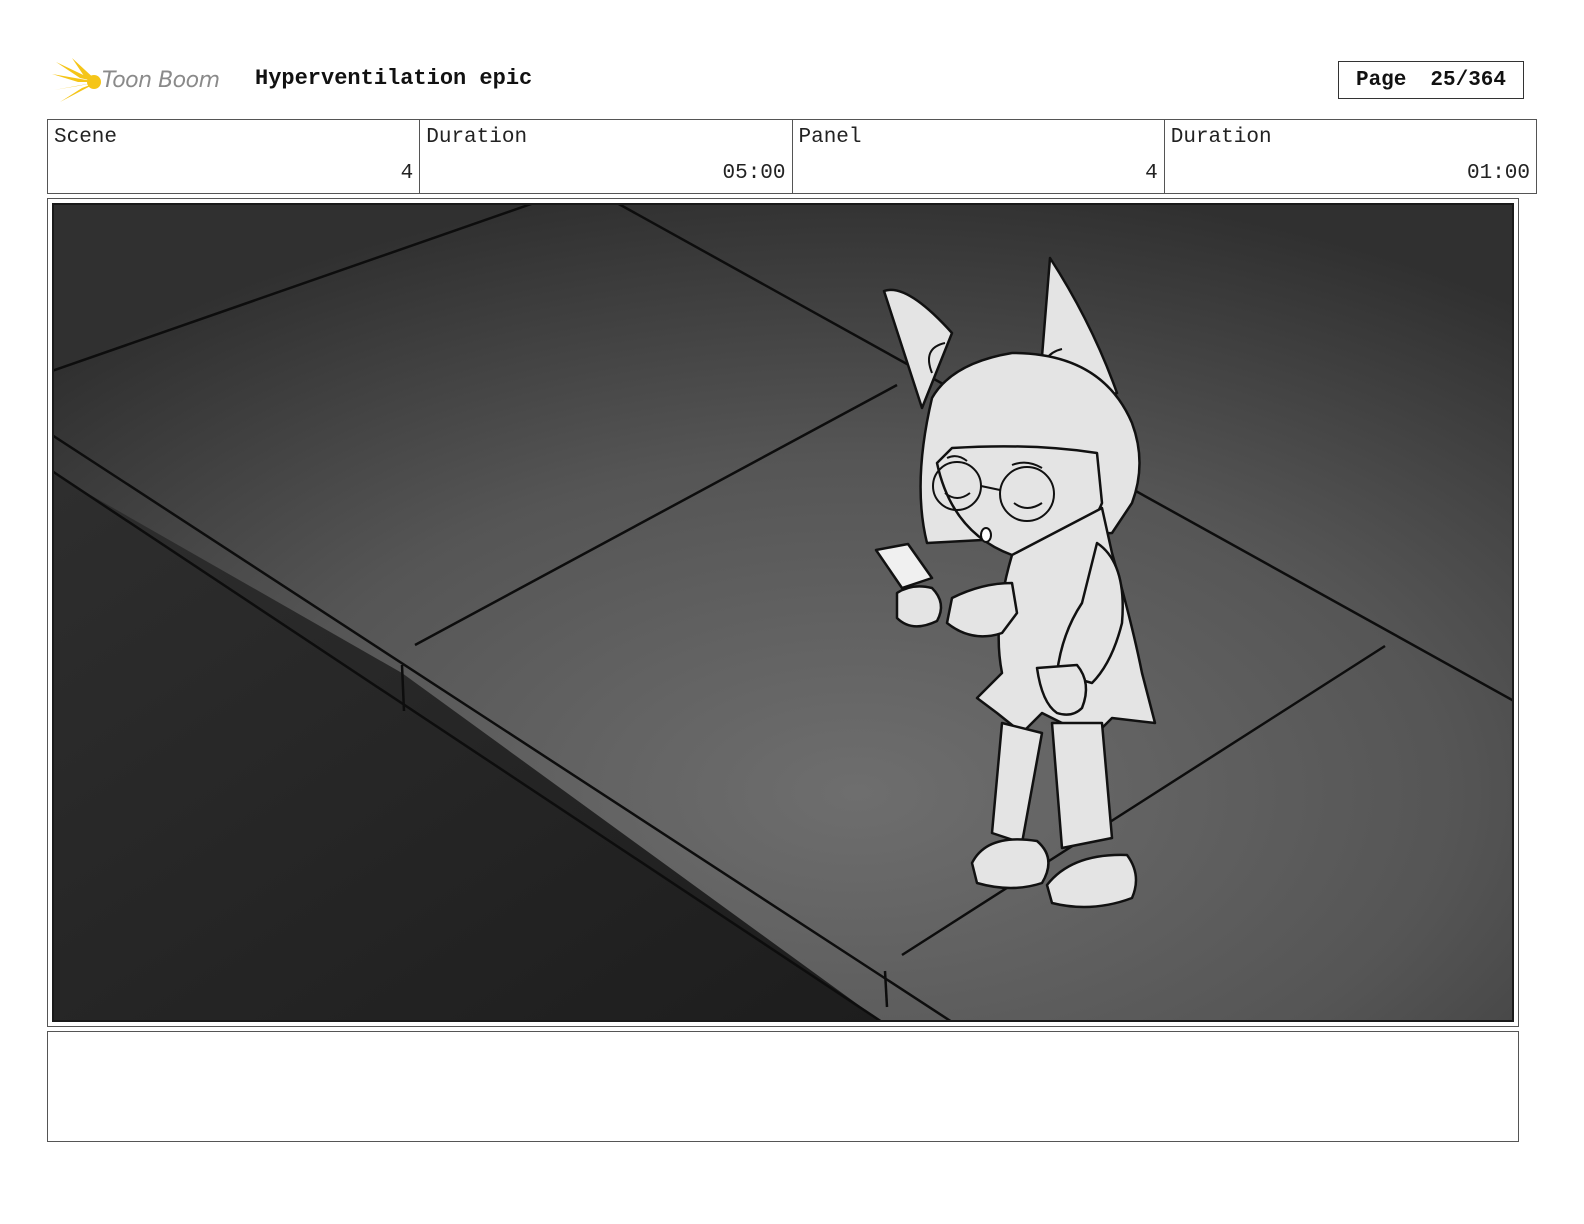 This screenshot has height=1224, width=1584. Describe the element at coordinates (830, 137) in the screenshot. I see `panel-label: Panel` at that location.